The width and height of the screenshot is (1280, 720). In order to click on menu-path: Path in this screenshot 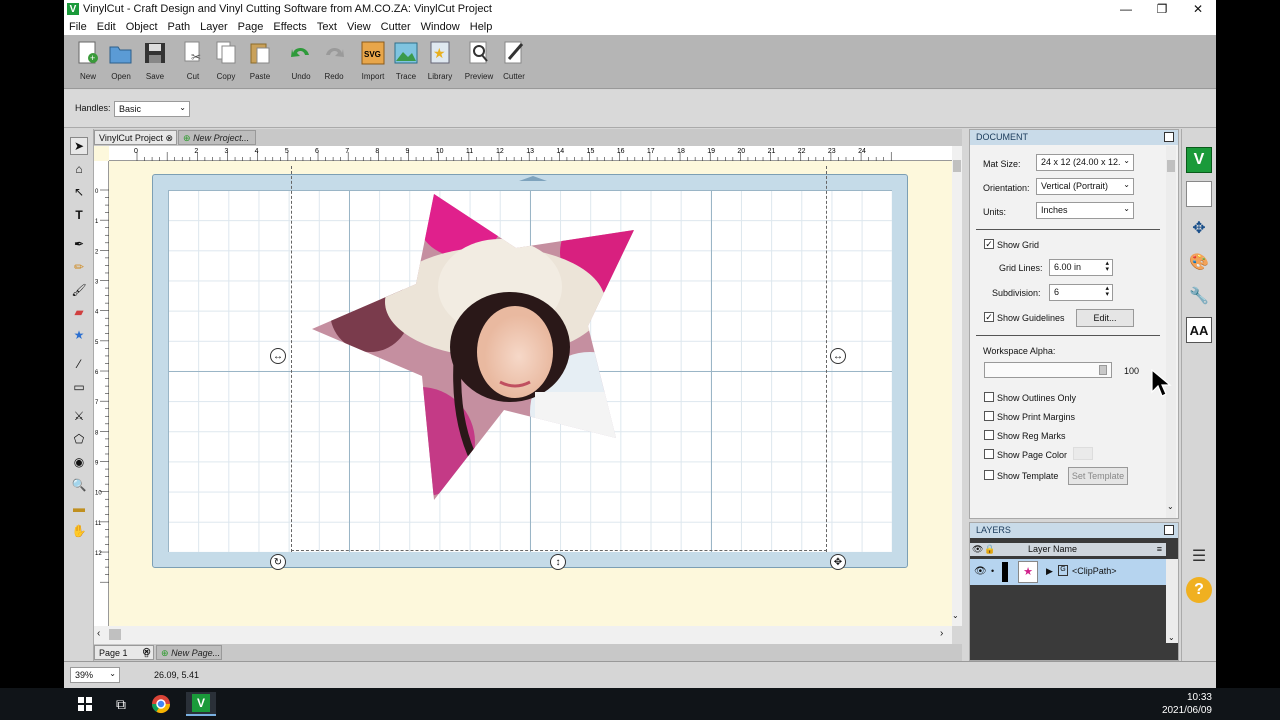, I will do `click(179, 27)`.